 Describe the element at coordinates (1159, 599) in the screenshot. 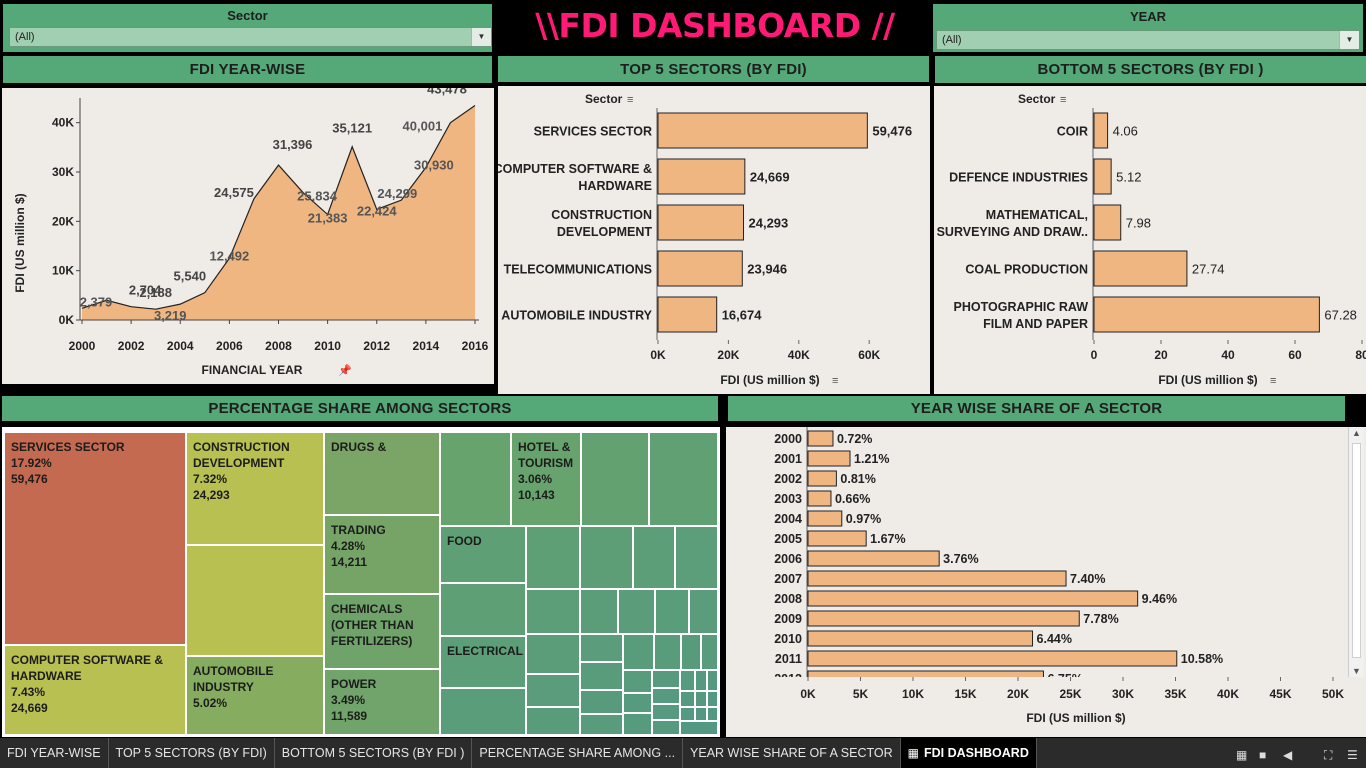

I see `bar-value-label: 9.46%` at that location.